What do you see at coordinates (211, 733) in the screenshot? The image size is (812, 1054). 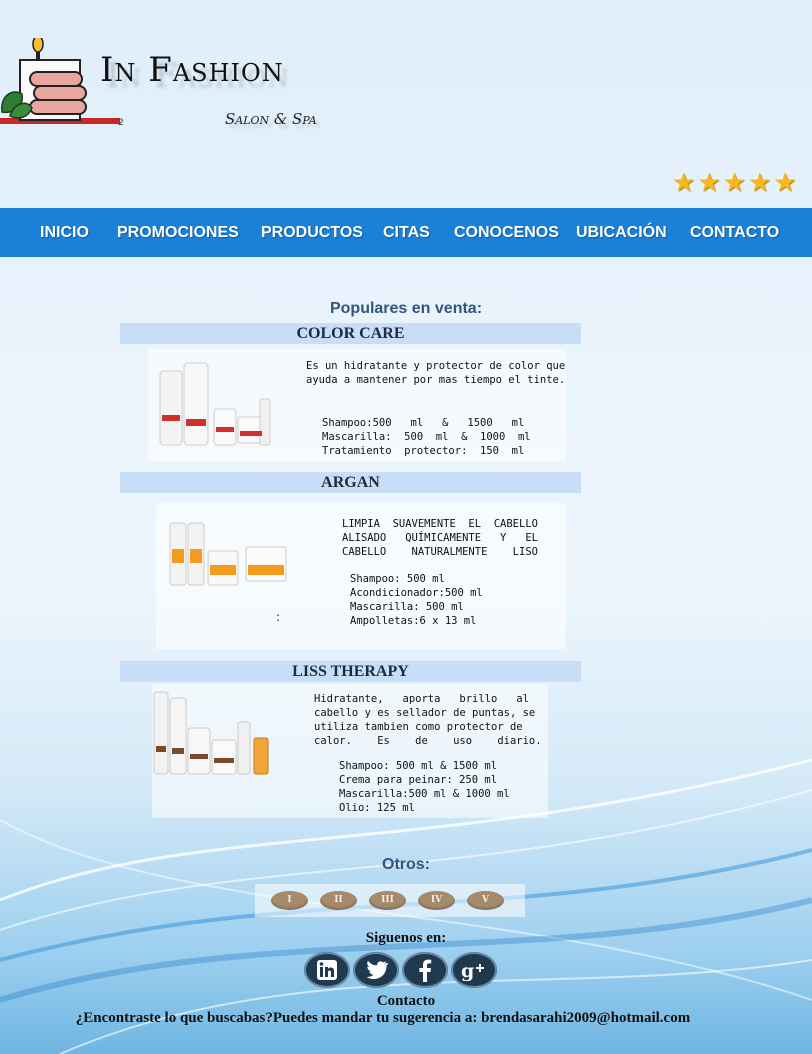 I see `product-image-liss-therapy` at bounding box center [211, 733].